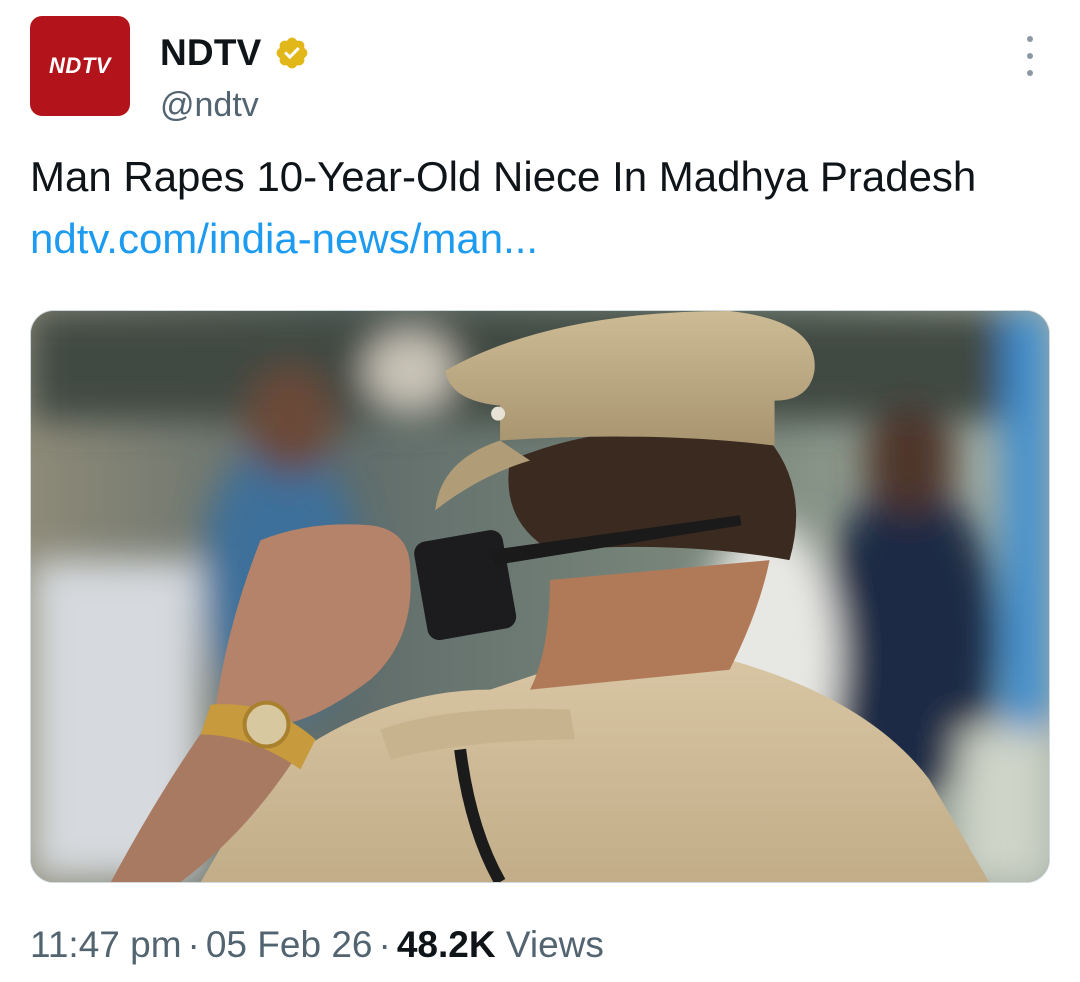 This screenshot has height=982, width=1080. I want to click on views-count: 48.2K, so click(446, 944).